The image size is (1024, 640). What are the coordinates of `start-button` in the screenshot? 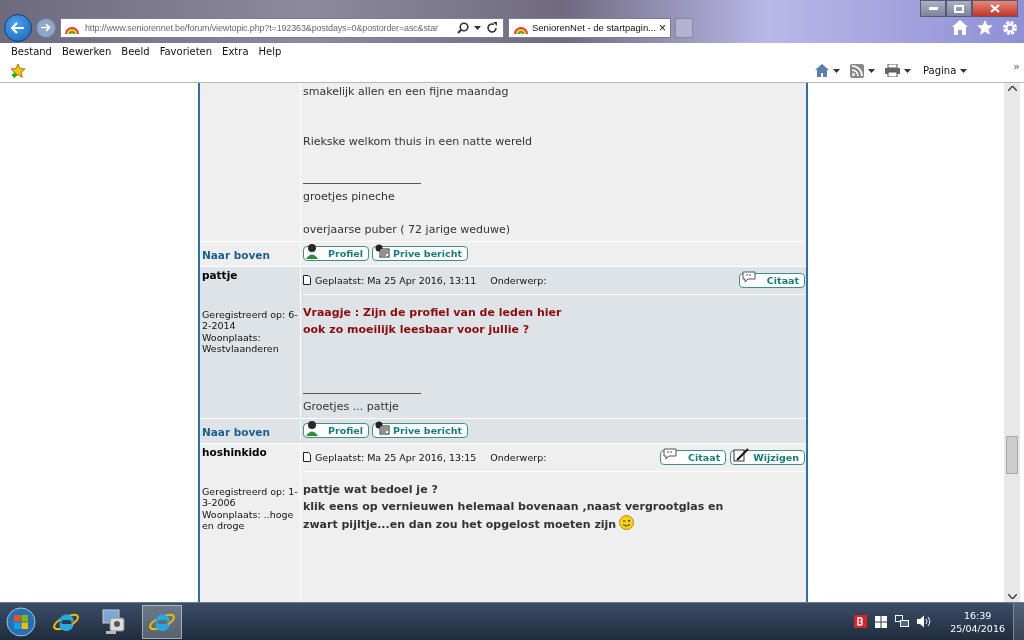 It's located at (21, 621).